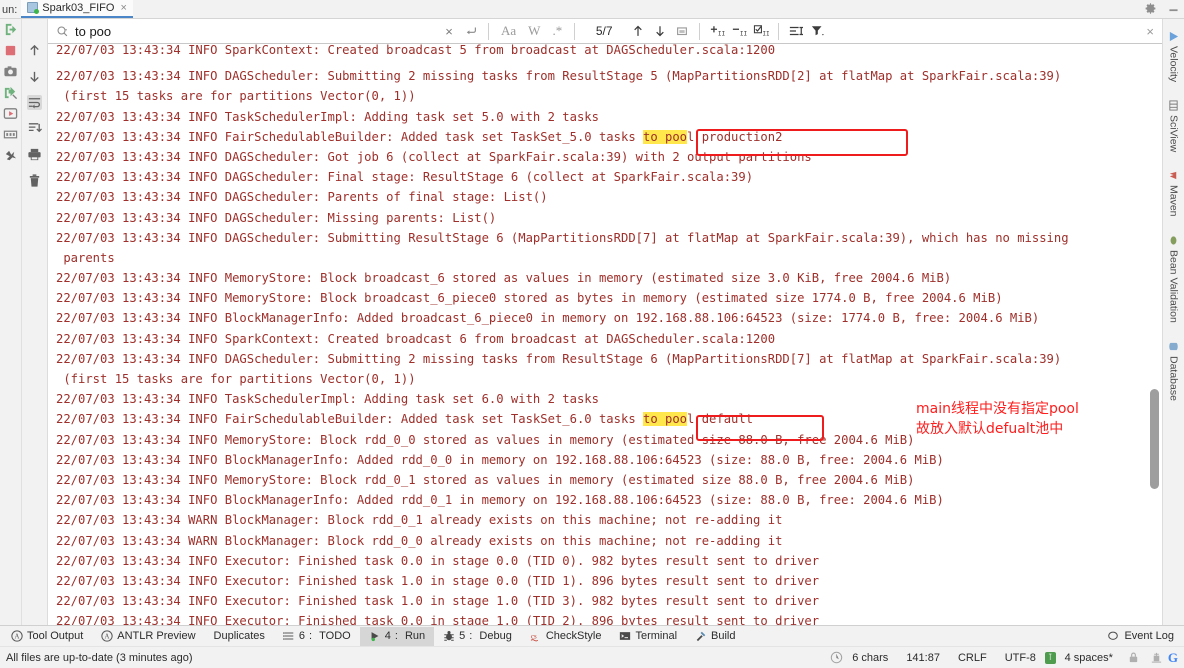 The height and width of the screenshot is (668, 1184). Describe the element at coordinates (536, 636) in the screenshot. I see `checkstyle-icon: cs` at that location.